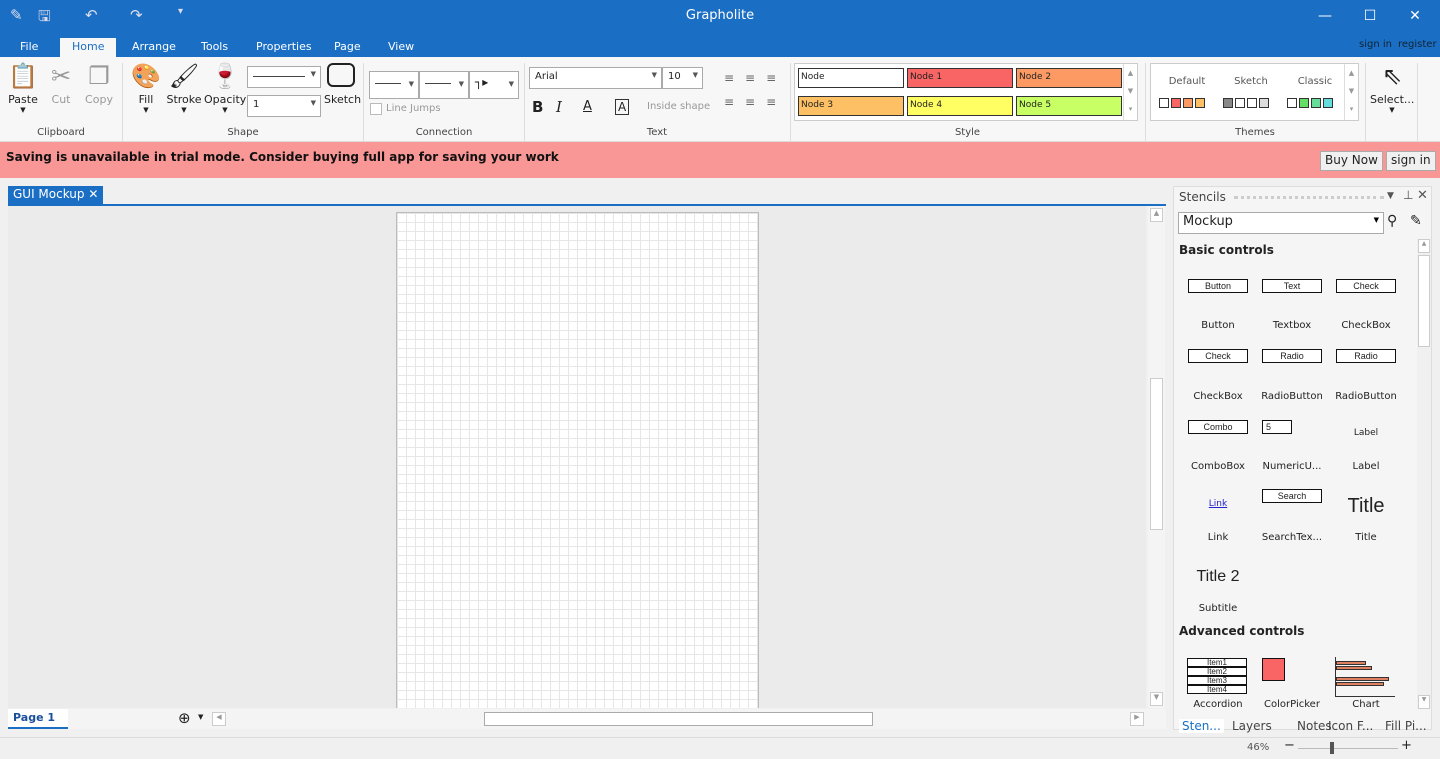 This screenshot has width=1440, height=759. What do you see at coordinates (960, 106) in the screenshot?
I see `style-swatch: Node 4` at bounding box center [960, 106].